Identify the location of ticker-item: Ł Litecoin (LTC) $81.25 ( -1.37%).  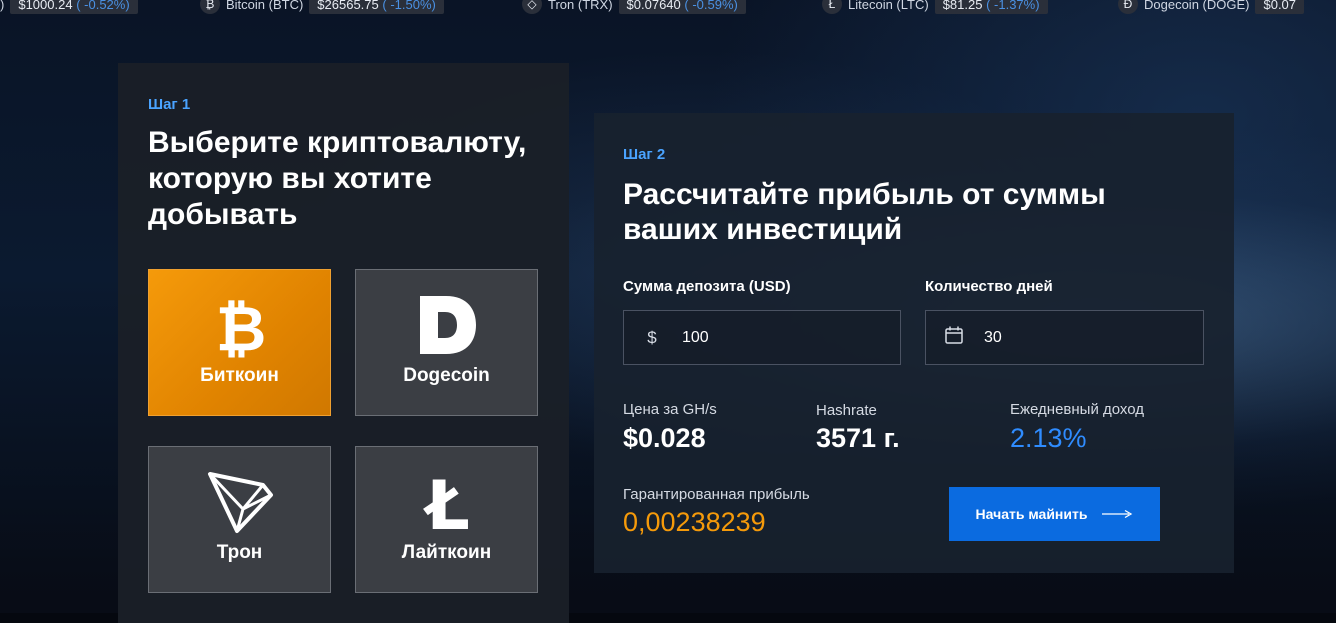
(935, 7).